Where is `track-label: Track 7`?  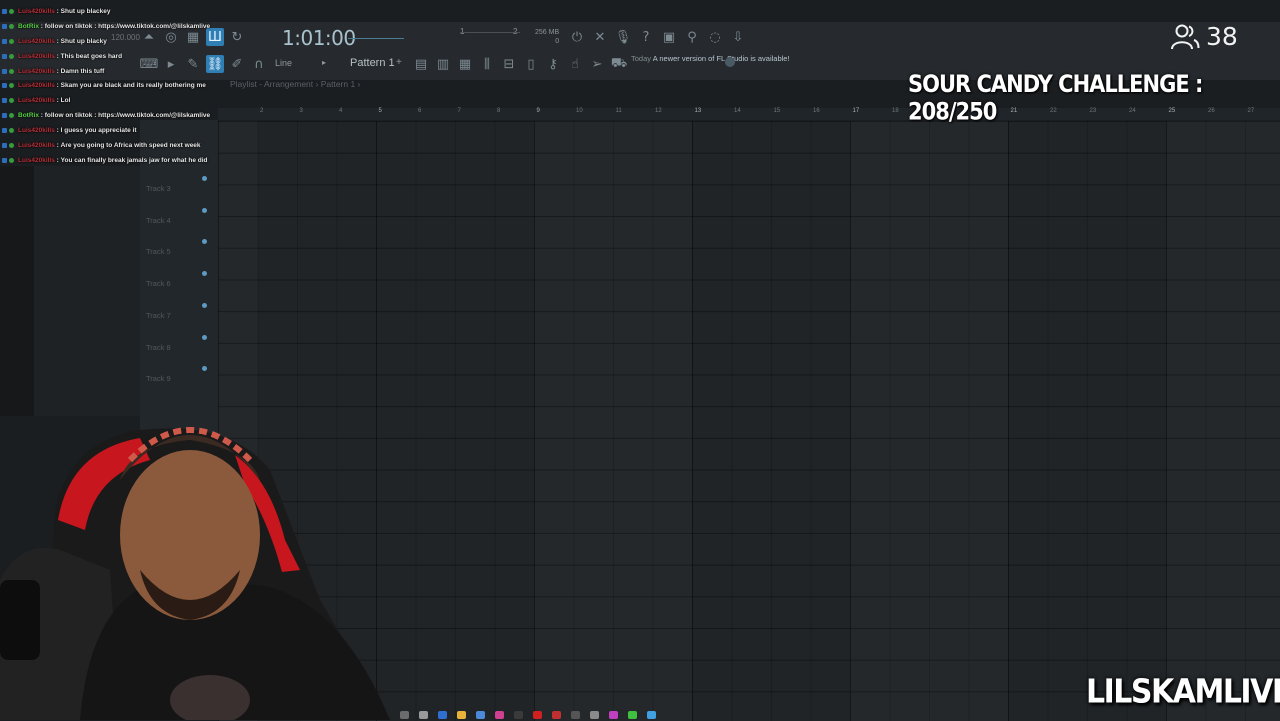 track-label: Track 7 is located at coordinates (158, 315).